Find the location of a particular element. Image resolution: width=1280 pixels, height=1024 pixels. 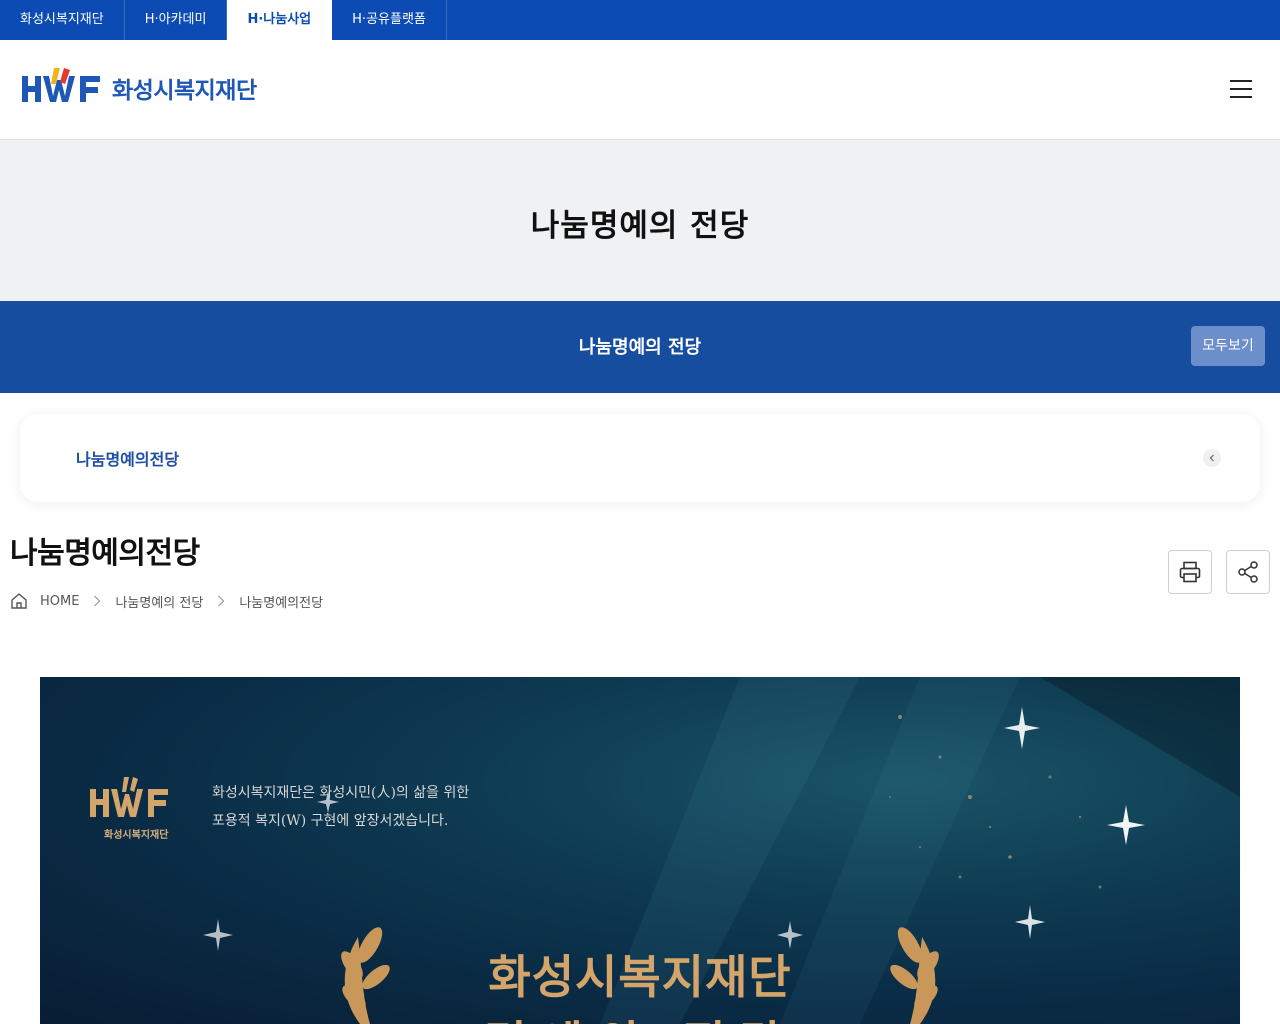

print-button is located at coordinates (1190, 572).